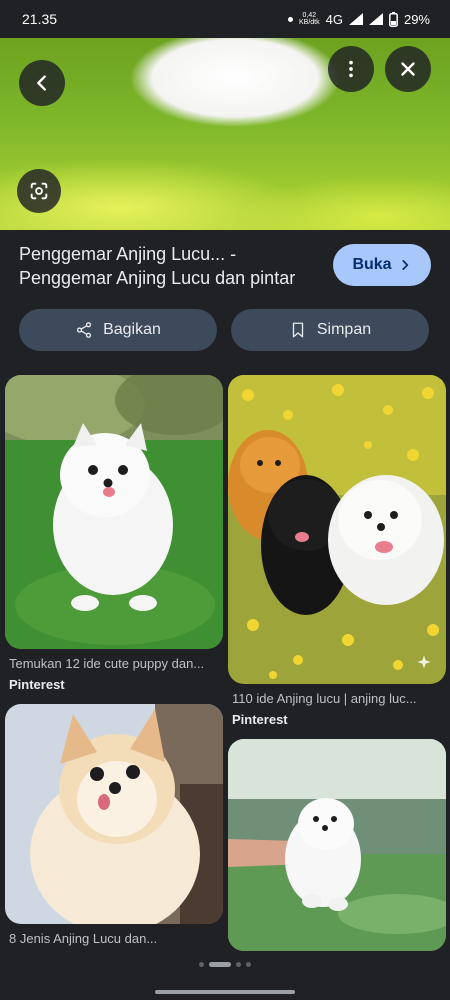 The image size is (450, 1000). What do you see at coordinates (309, 19) in the screenshot?
I see `network-speed: 0,42 KB/dtk` at bounding box center [309, 19].